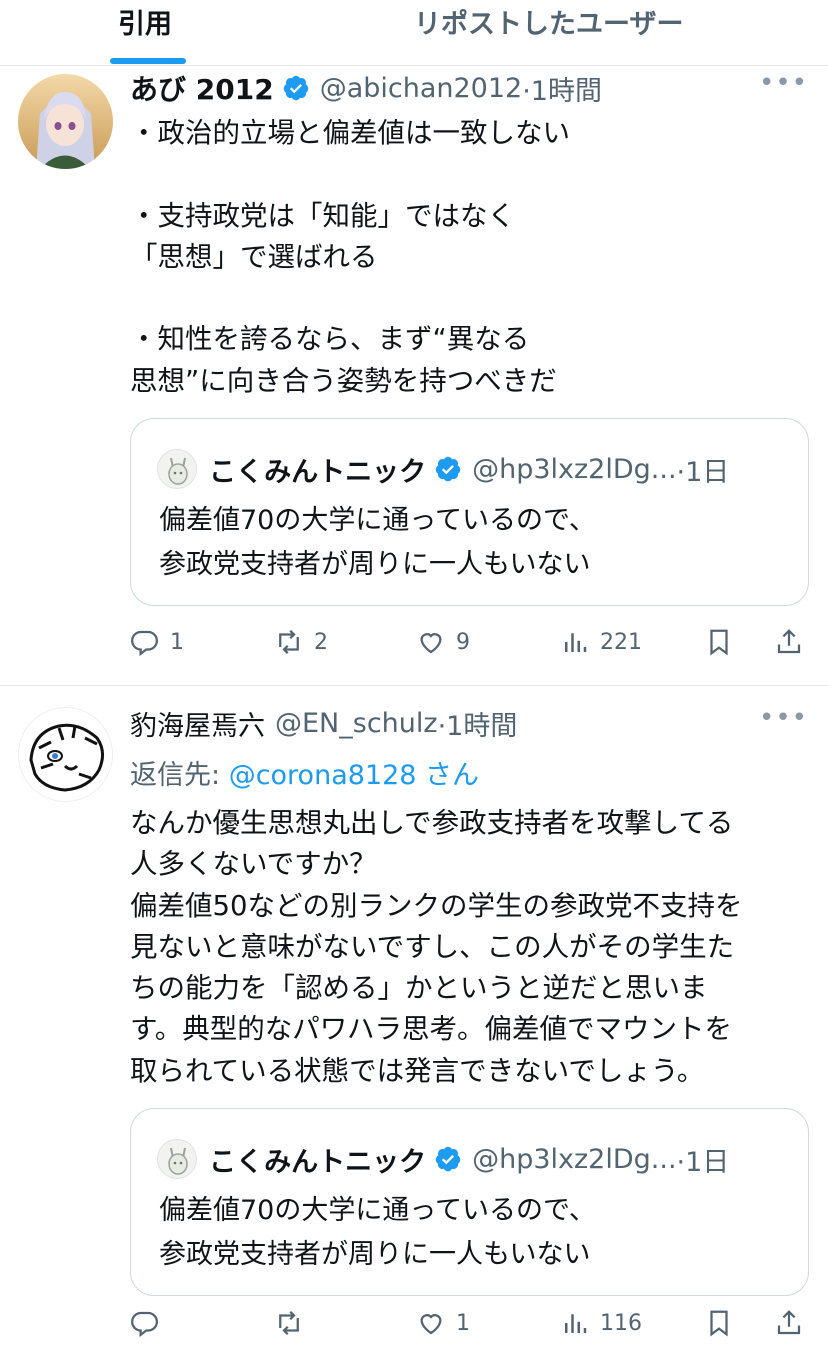 The width and height of the screenshot is (828, 1353). Describe the element at coordinates (253, 864) in the screenshot. I see `tweet-text-line: 人多くないですか？` at that location.